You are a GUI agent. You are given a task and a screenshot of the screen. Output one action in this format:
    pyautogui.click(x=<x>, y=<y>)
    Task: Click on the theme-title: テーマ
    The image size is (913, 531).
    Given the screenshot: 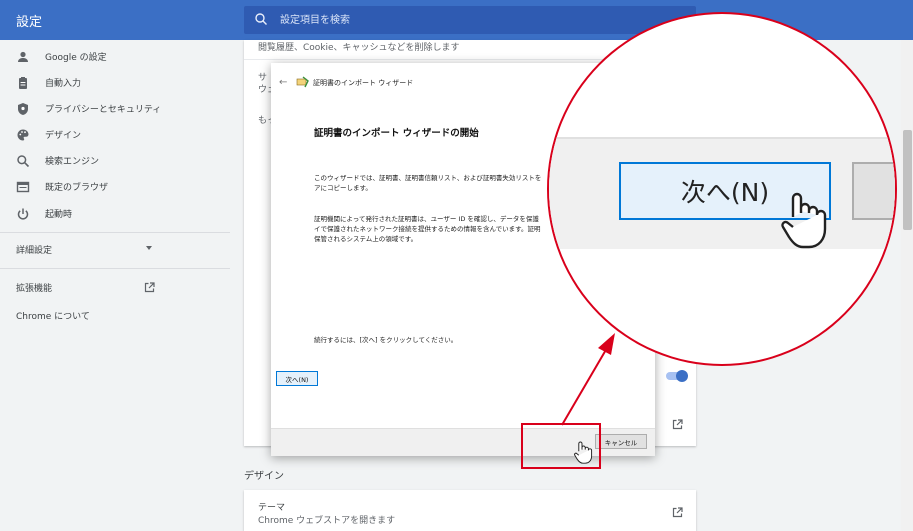 What is the action you would take?
    pyautogui.click(x=272, y=508)
    